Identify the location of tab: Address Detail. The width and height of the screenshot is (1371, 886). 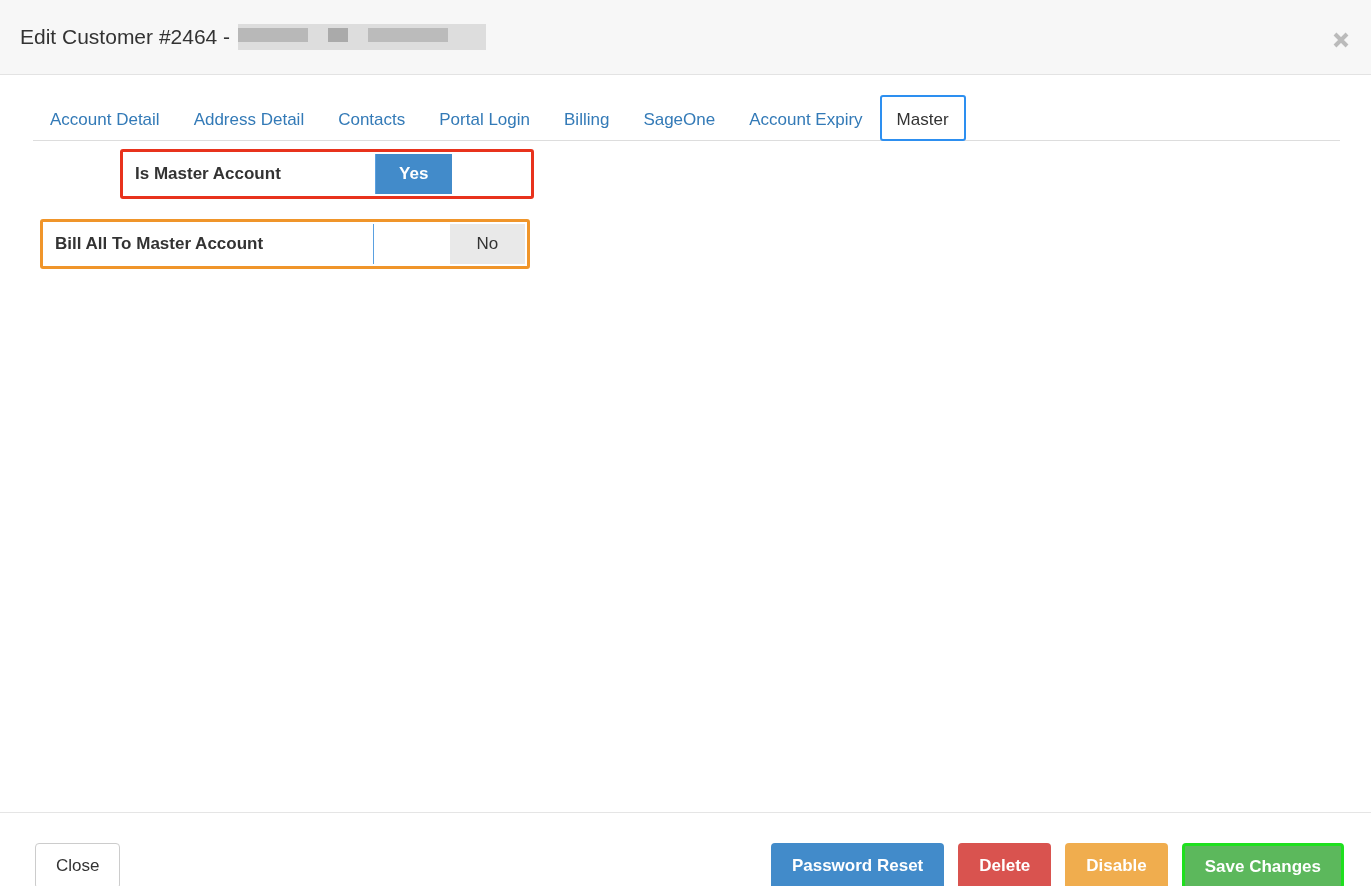
(249, 118).